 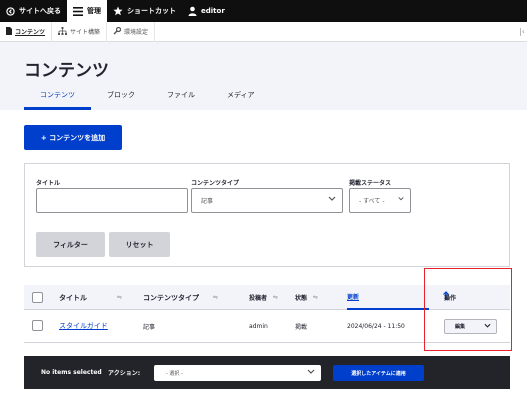 I want to click on manage-label: 管理, so click(x=94, y=11).